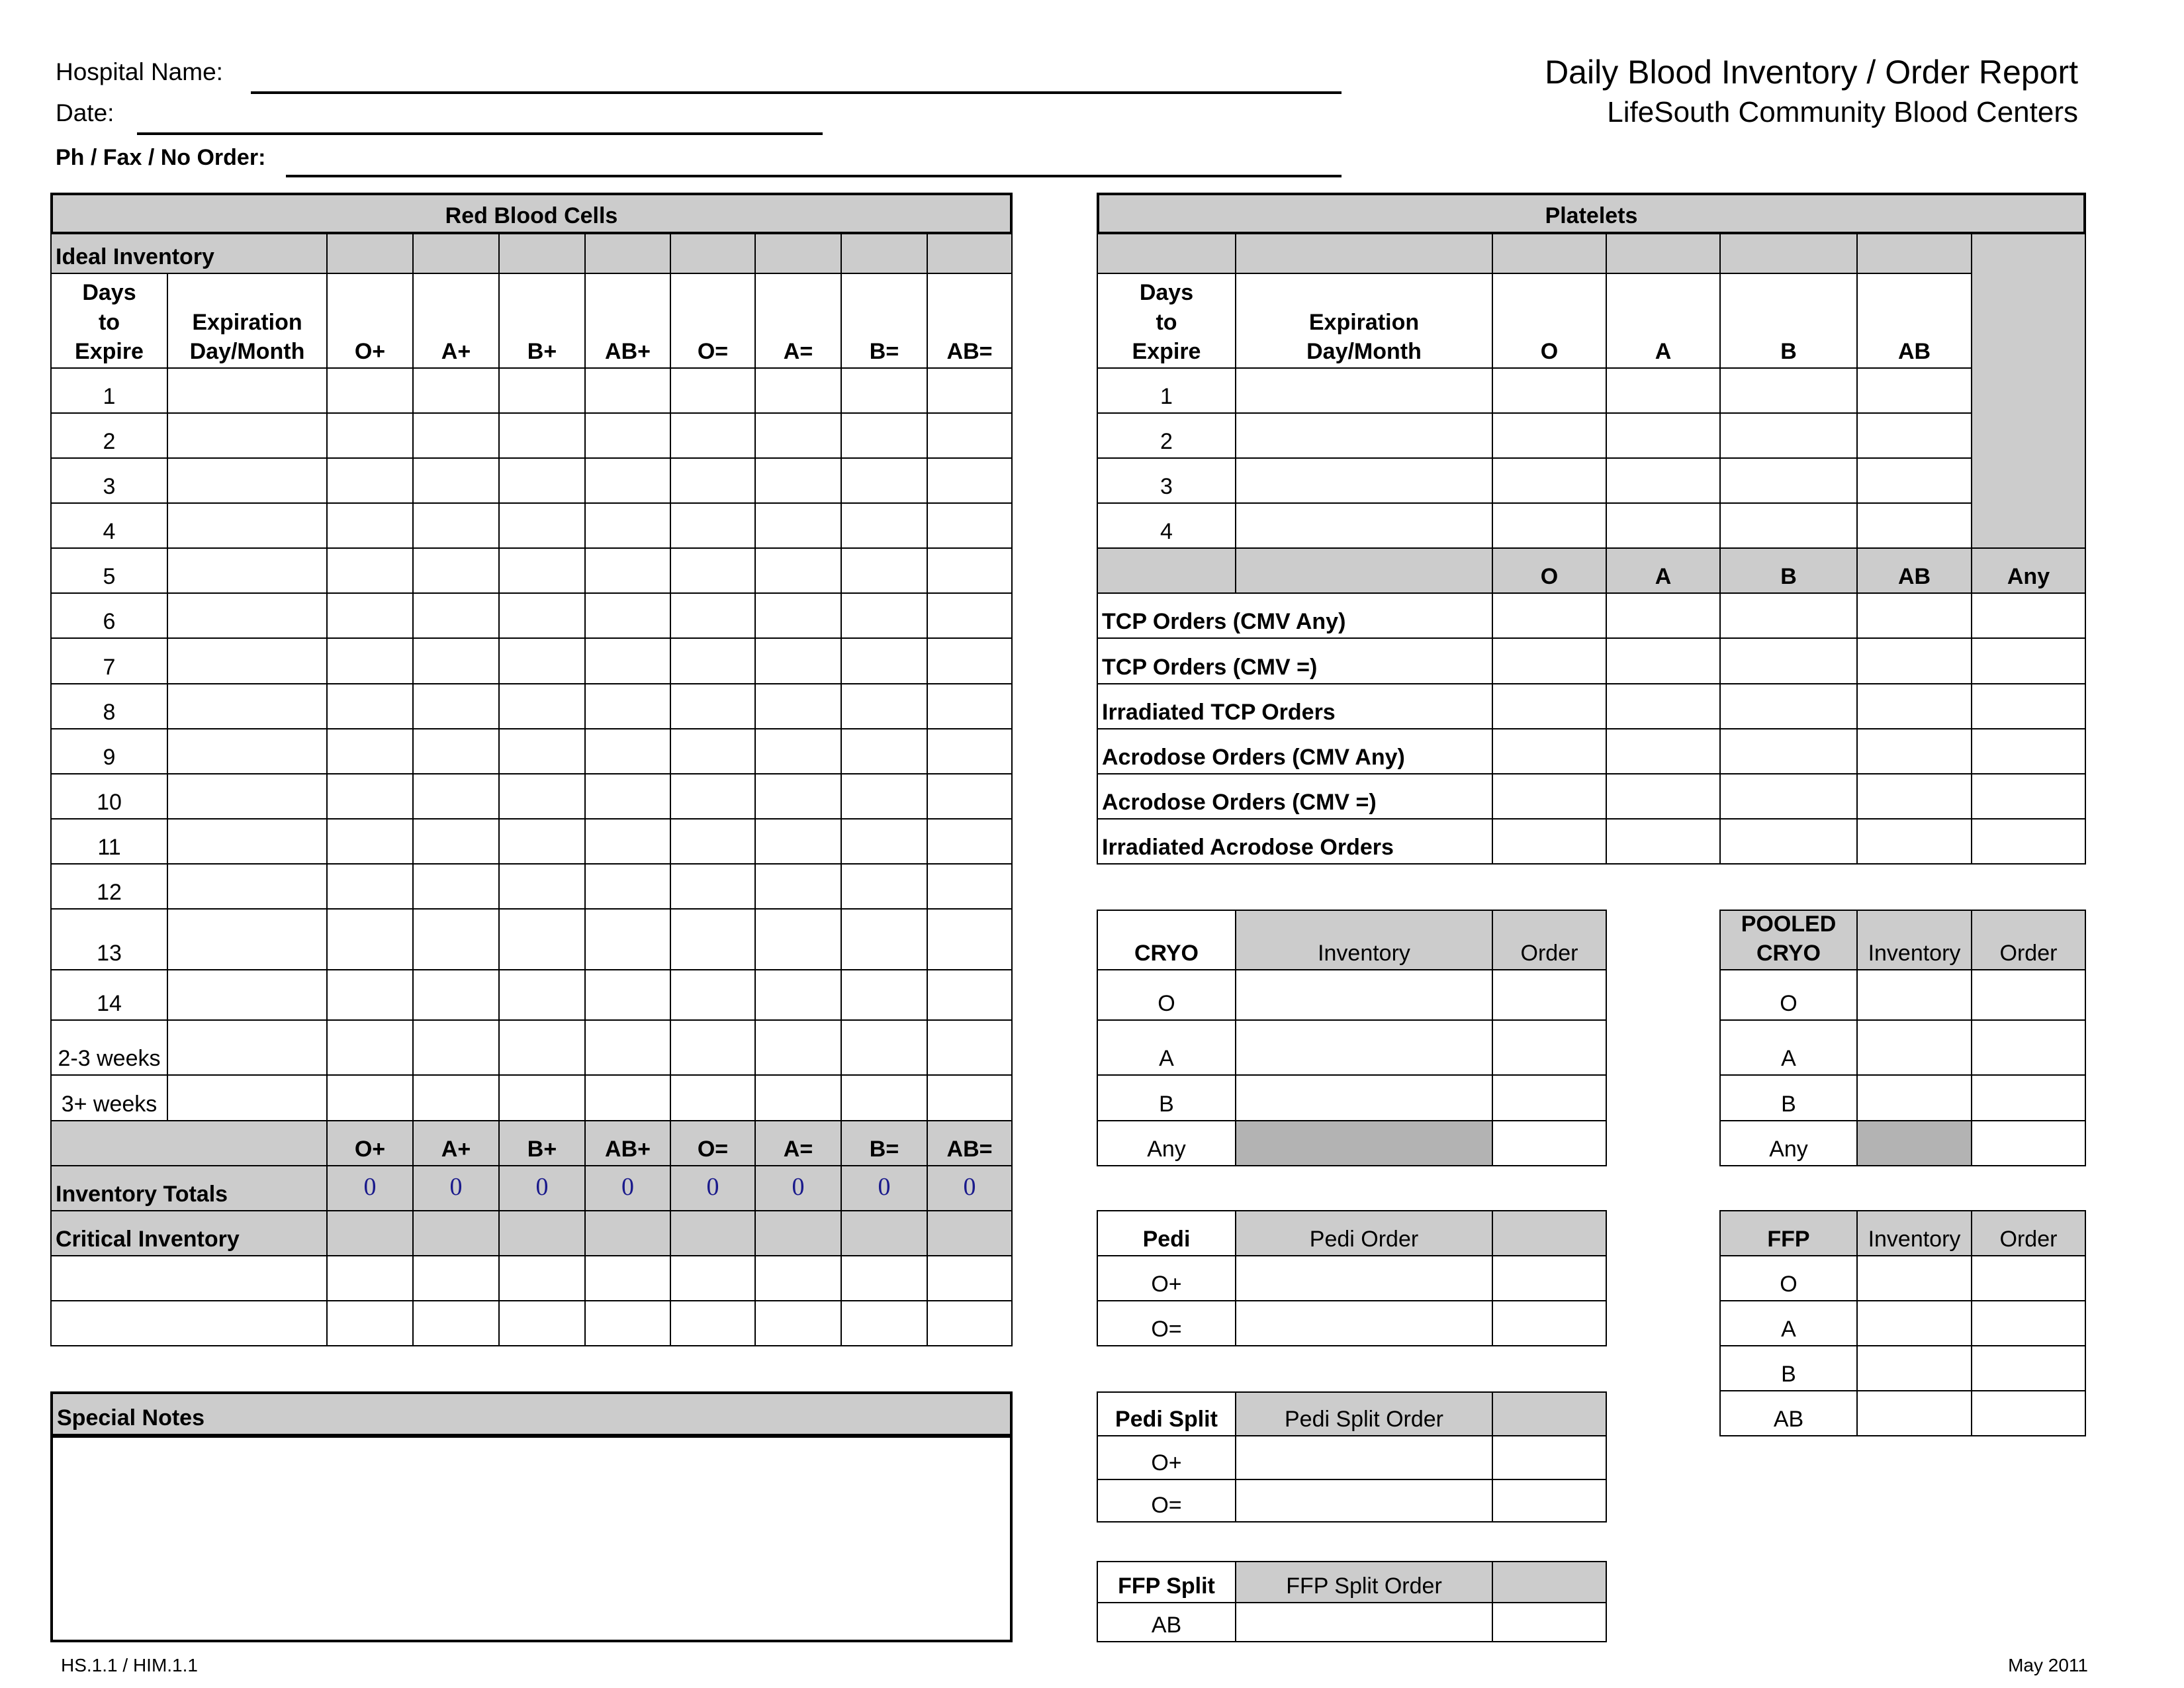  Describe the element at coordinates (2028, 1097) in the screenshot. I see `pooled-cryo-order-cell` at that location.